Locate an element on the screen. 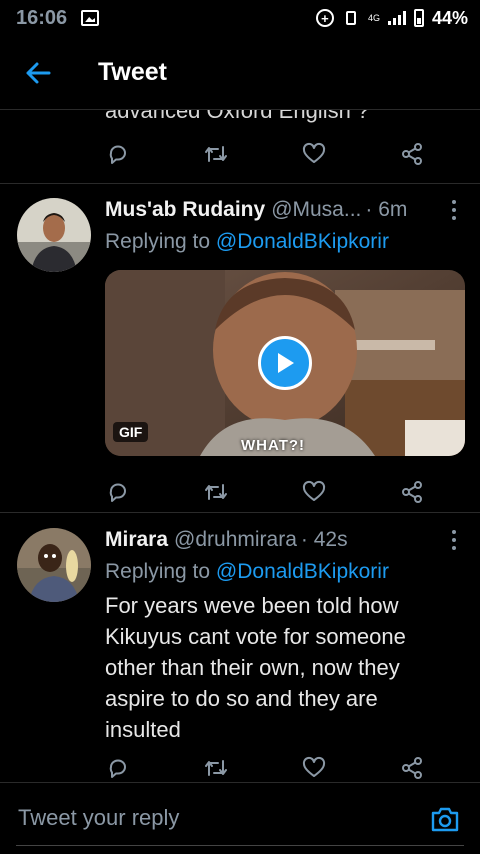 The image size is (480, 854). camera-icon is located at coordinates (445, 819).